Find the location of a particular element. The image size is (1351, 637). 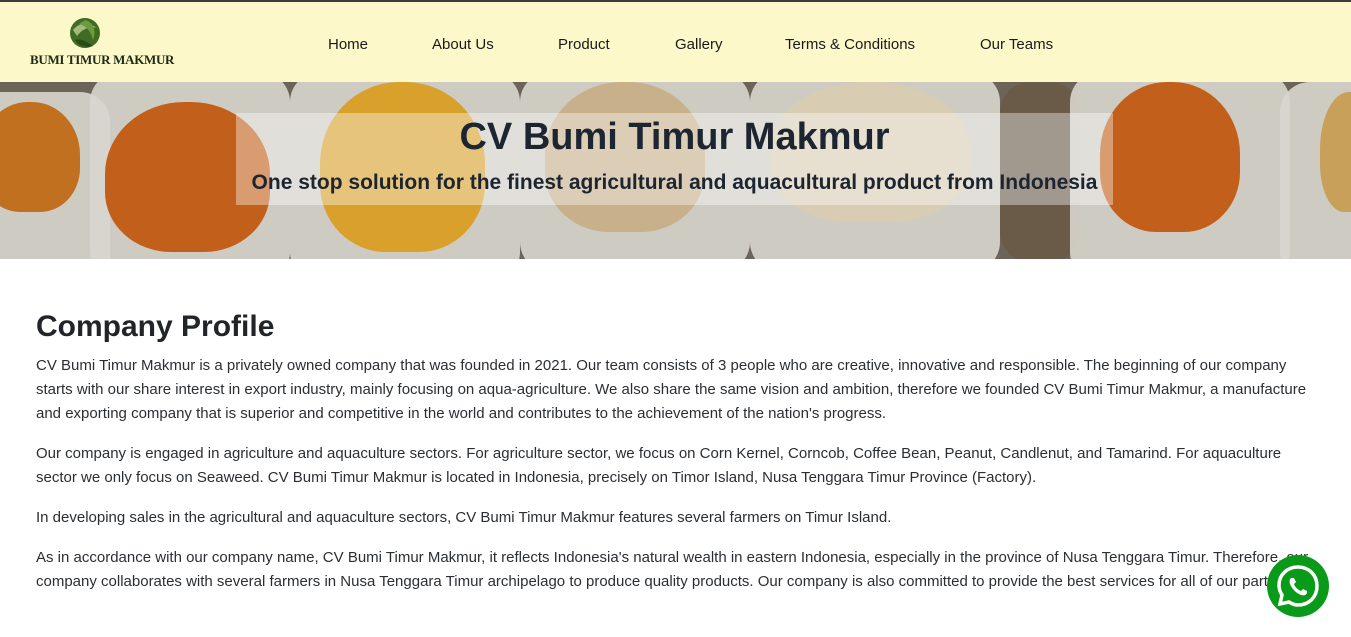

sack-corn is located at coordinates (1170, 157).